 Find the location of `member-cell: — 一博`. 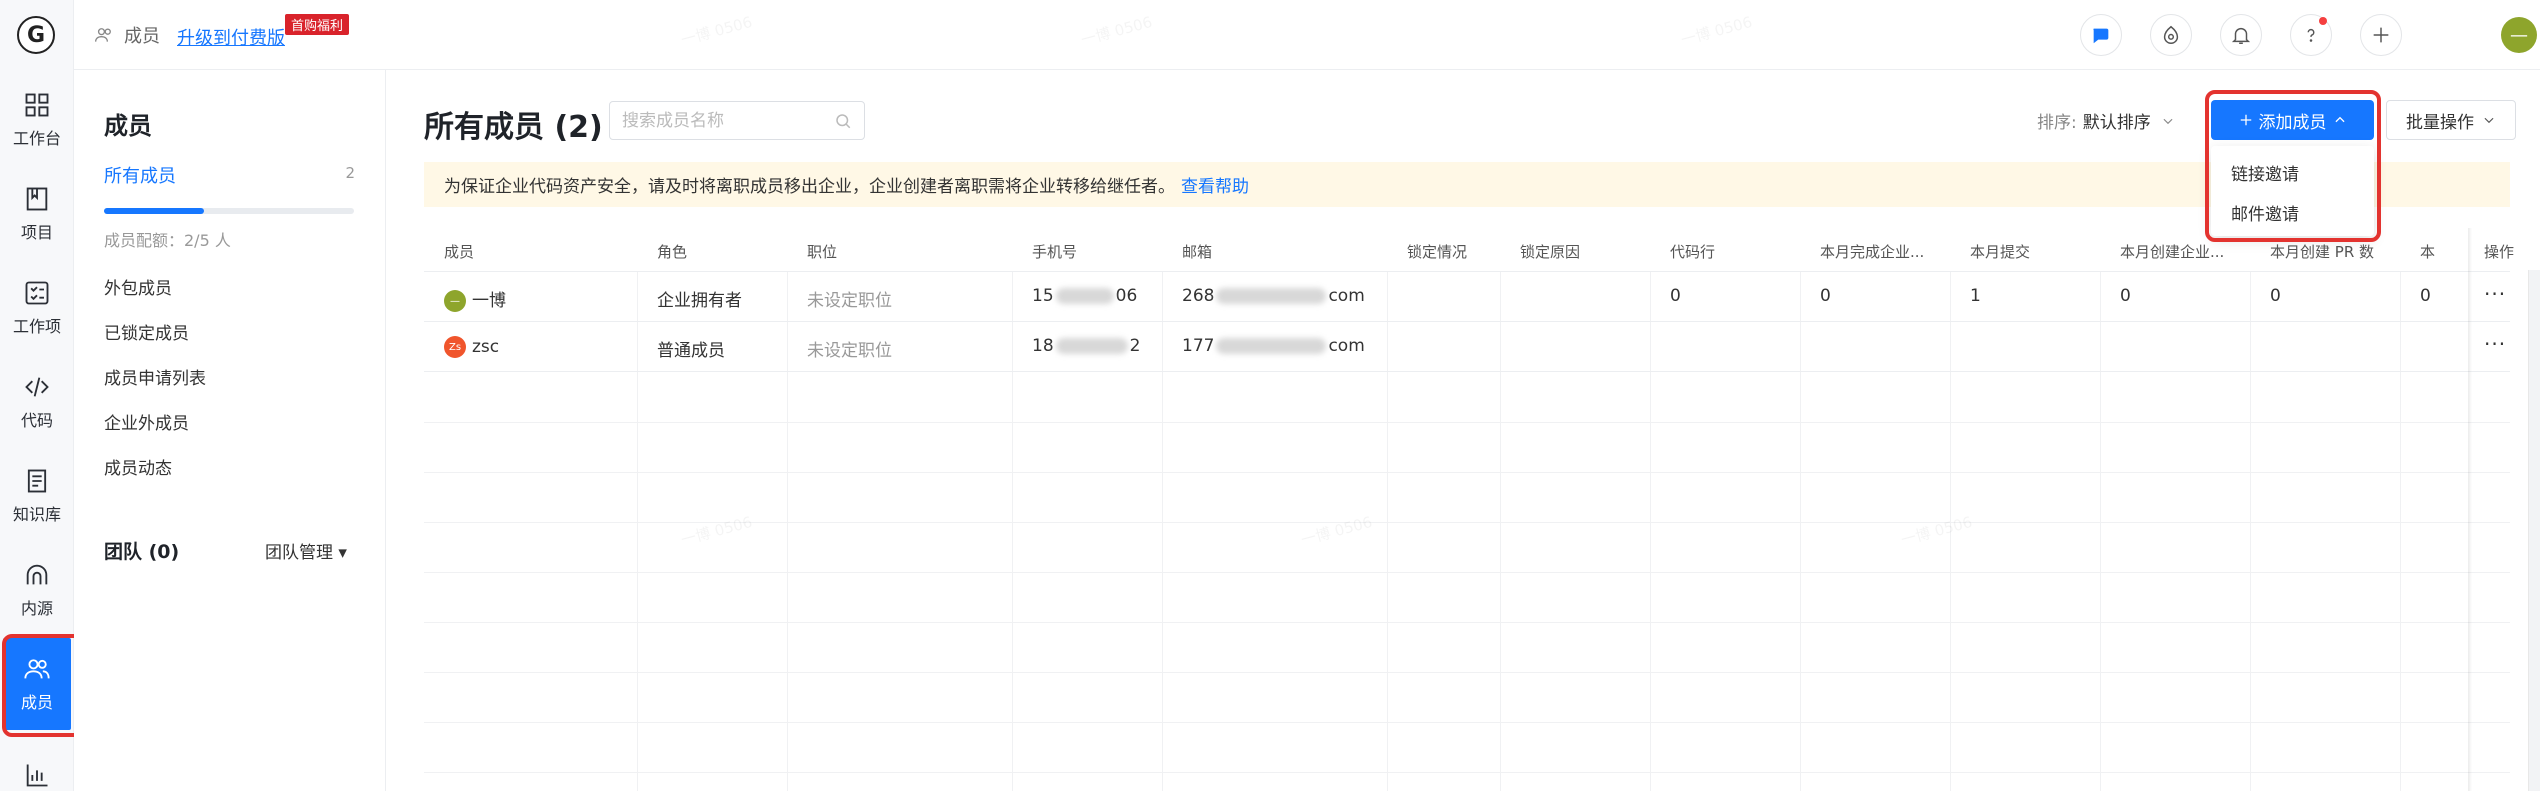

member-cell: — 一博 is located at coordinates (475, 299).